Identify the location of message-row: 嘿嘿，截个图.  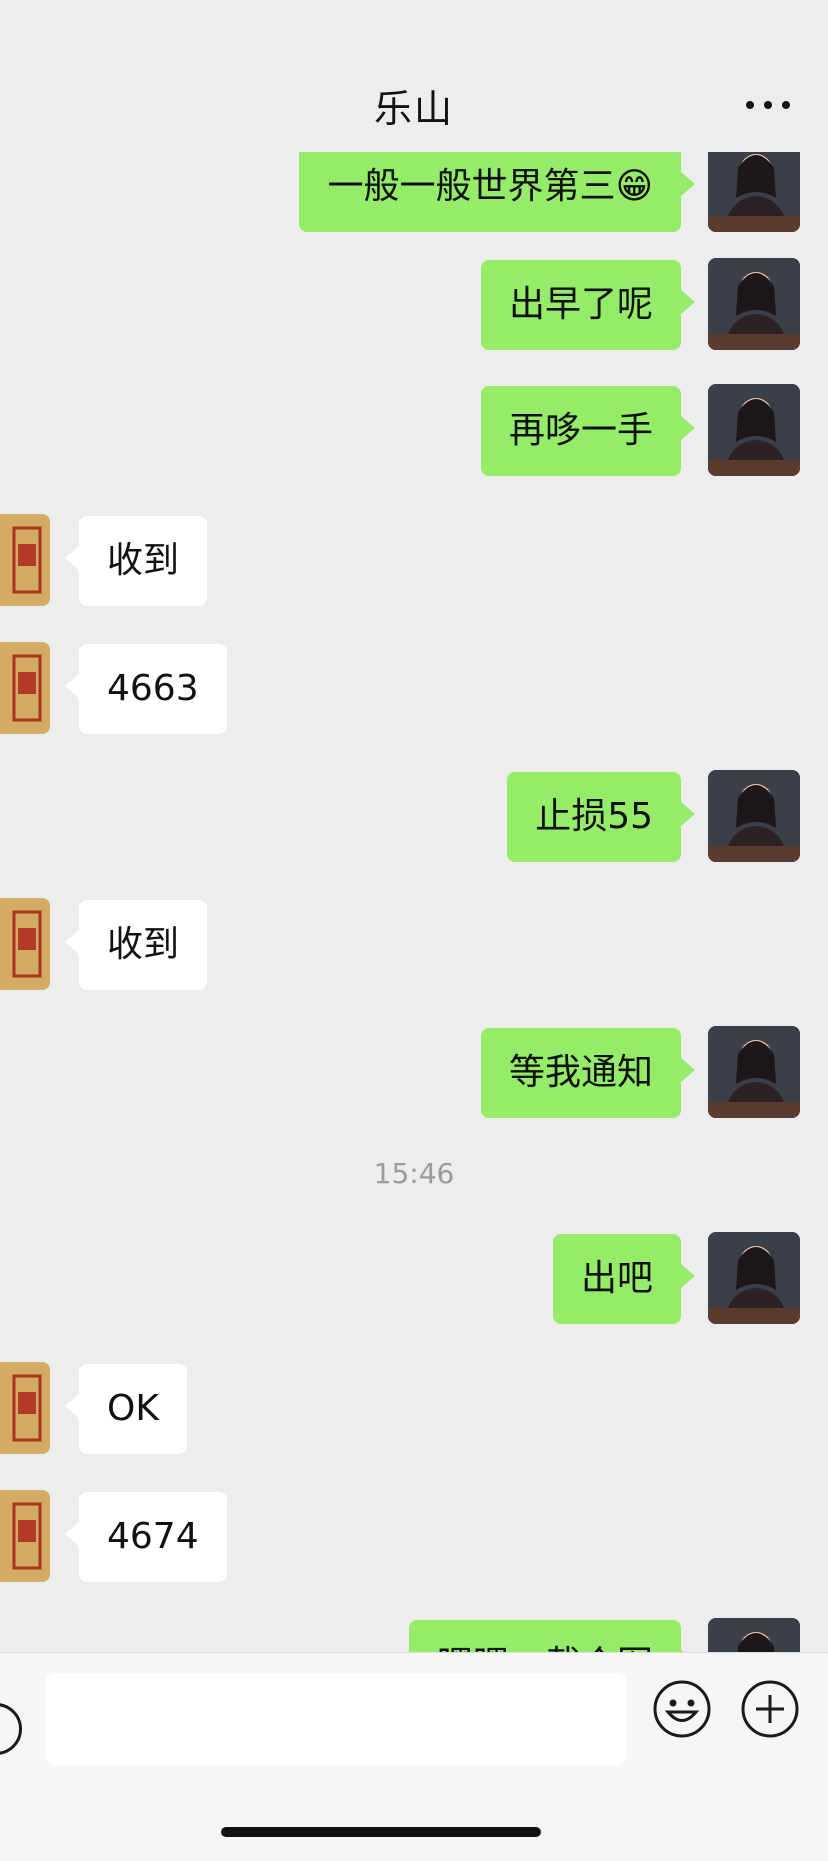
(414, 1635).